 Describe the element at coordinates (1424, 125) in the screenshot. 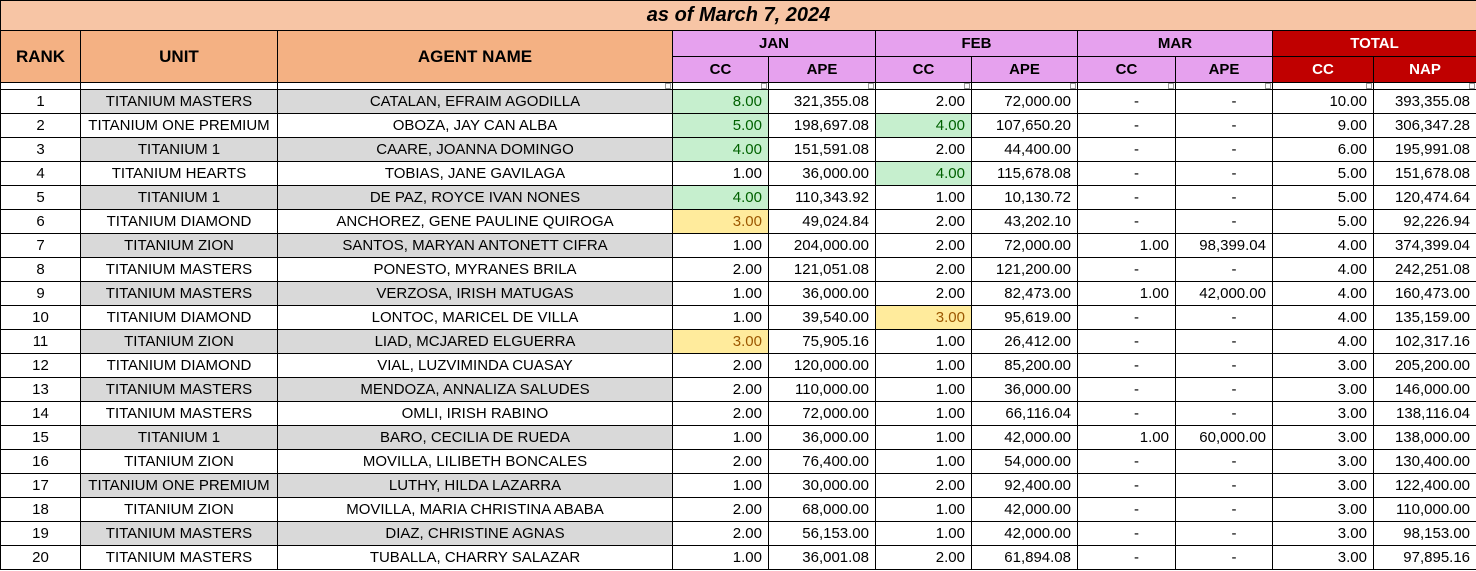

I see `nap-cell: 306,347.28` at that location.